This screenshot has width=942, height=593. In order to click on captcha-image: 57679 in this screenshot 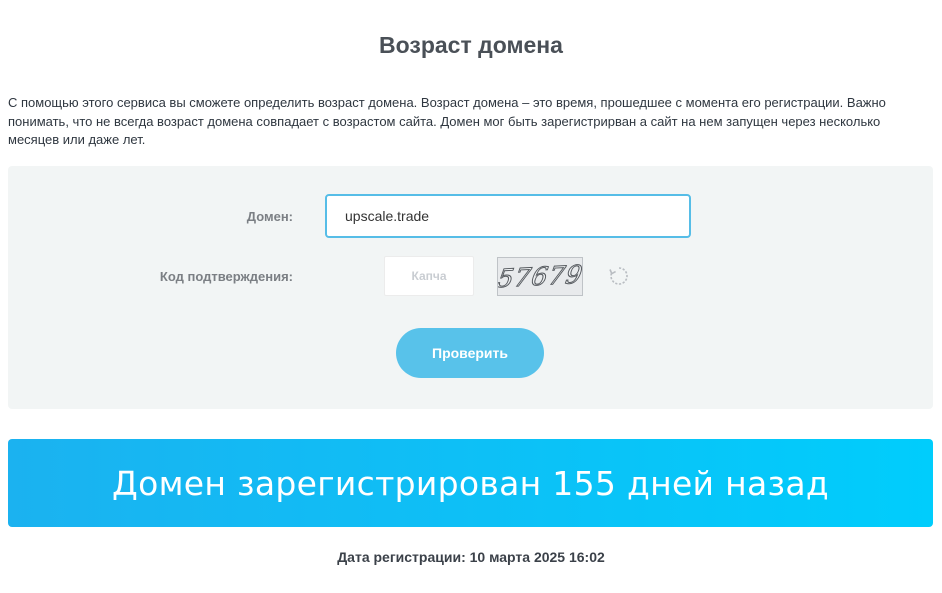, I will do `click(540, 276)`.